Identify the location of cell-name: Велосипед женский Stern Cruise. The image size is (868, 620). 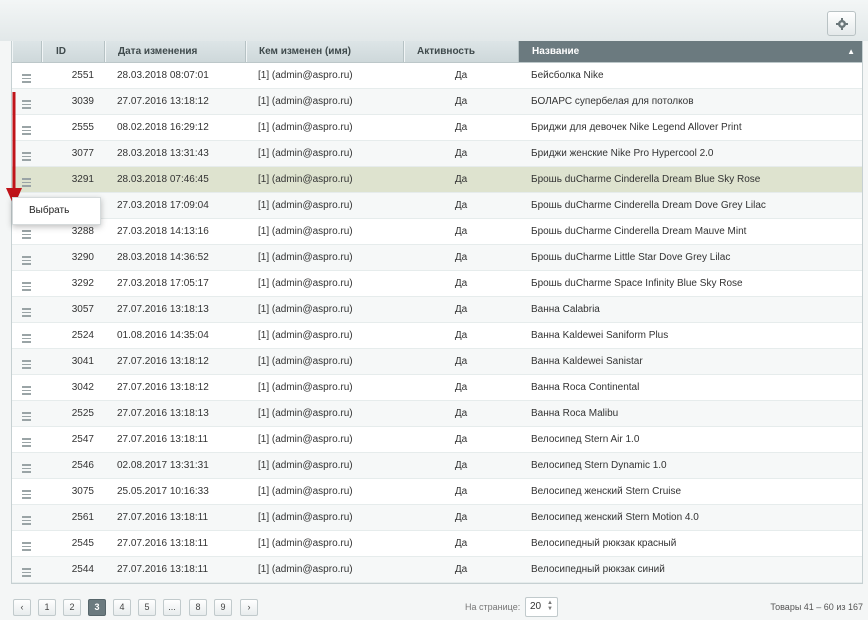
(606, 492).